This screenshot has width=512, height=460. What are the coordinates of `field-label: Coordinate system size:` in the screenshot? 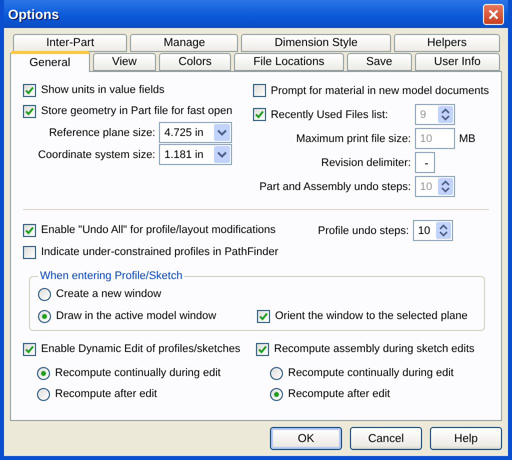 It's located at (97, 154).